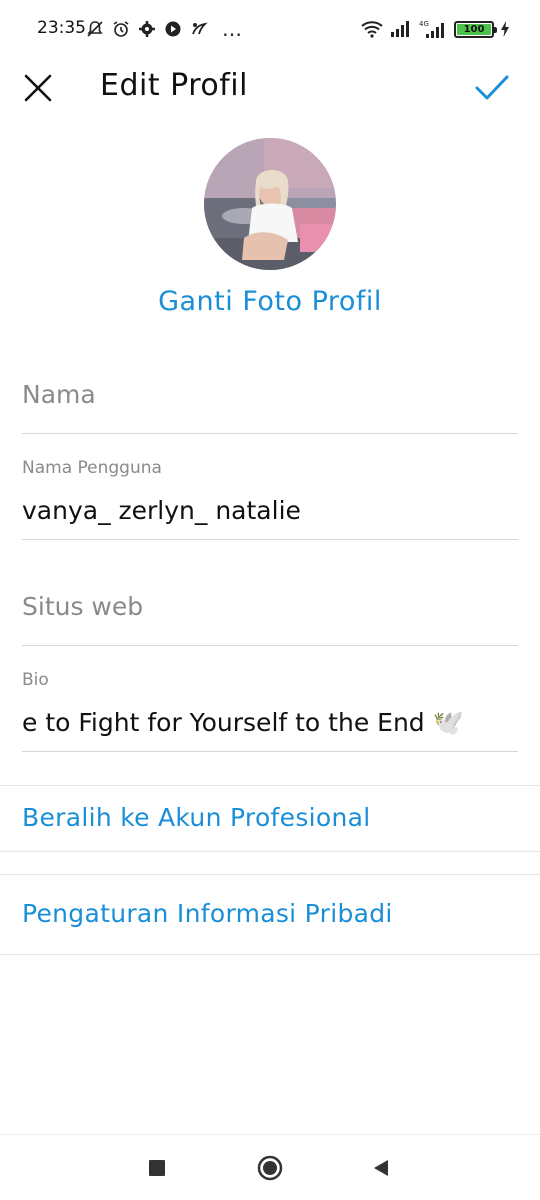  What do you see at coordinates (505, 29) in the screenshot?
I see `charging-icon` at bounding box center [505, 29].